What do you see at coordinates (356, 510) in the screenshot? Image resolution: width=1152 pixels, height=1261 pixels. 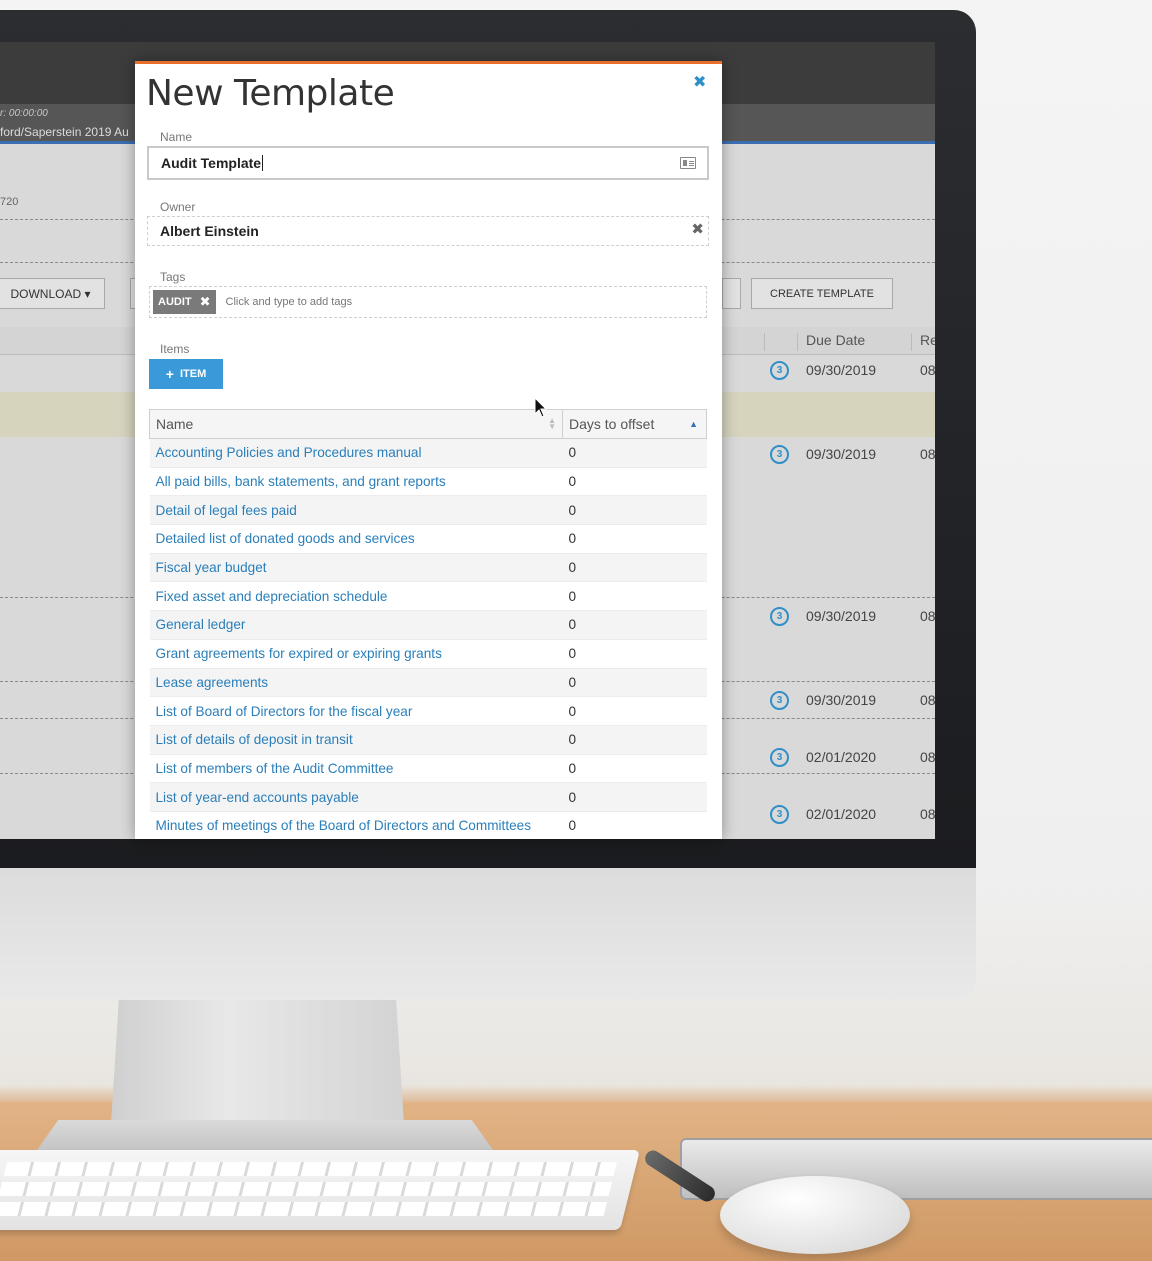 I see `item-name-link: Detail of legal fees paid` at bounding box center [356, 510].